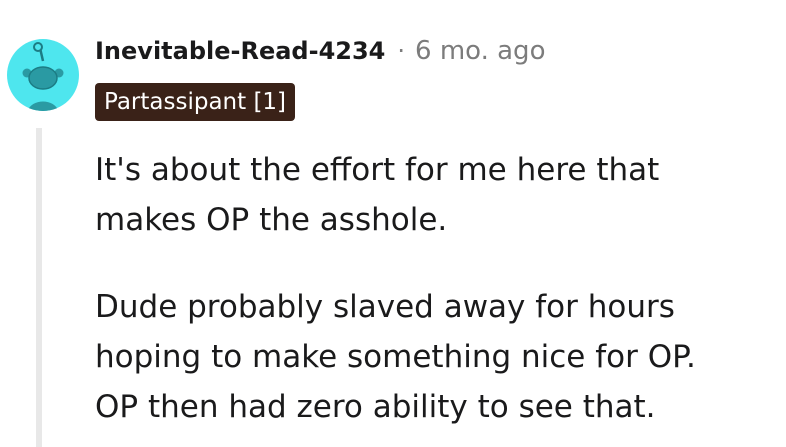 This screenshot has width=786, height=447. I want to click on comment-meta: Inevitable-Read-4234 · 6 mo. ago, so click(320, 51).